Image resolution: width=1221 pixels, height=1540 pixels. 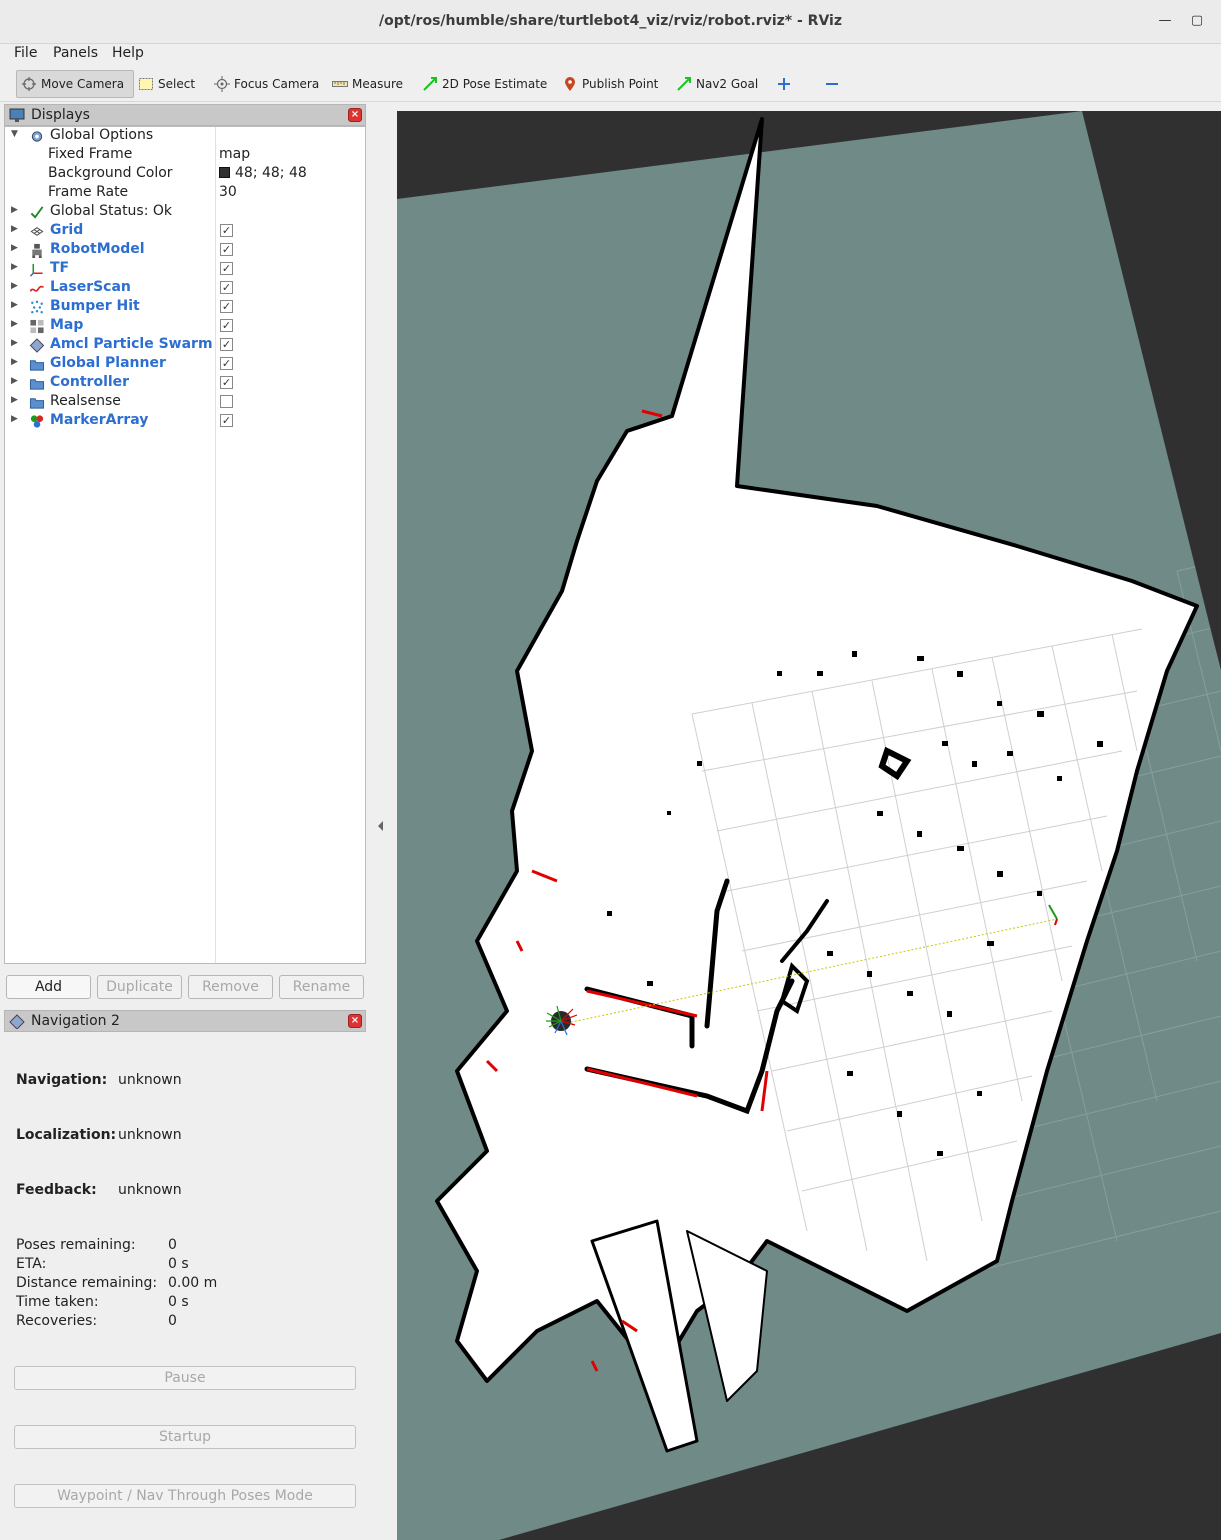 I want to click on poses-remaining-label: Poses remaining:, so click(x=76, y=1245).